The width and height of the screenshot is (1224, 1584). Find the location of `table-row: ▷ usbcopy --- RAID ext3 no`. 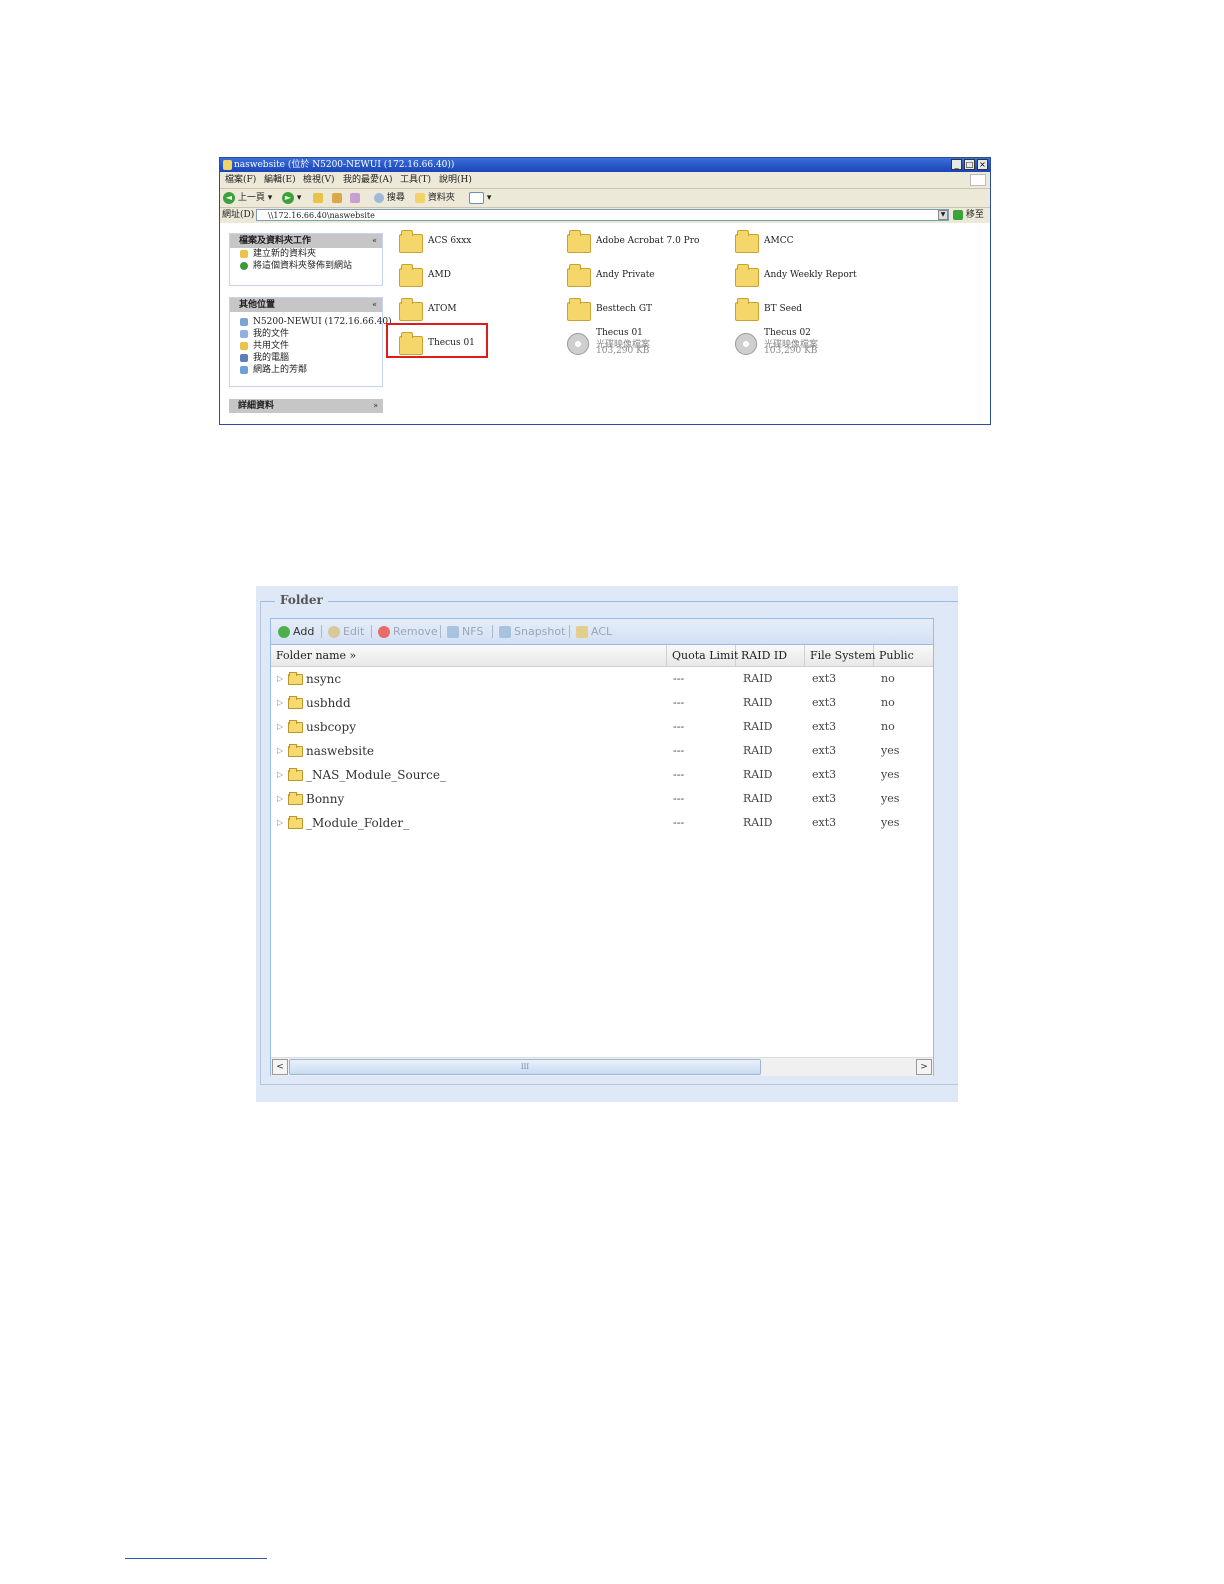

table-row: ▷ usbcopy --- RAID ext3 no is located at coordinates (602, 727).